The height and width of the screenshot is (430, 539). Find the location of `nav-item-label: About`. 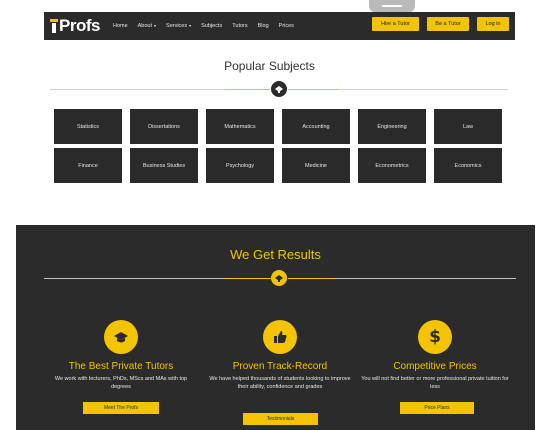

nav-item-label: About is located at coordinates (145, 26).